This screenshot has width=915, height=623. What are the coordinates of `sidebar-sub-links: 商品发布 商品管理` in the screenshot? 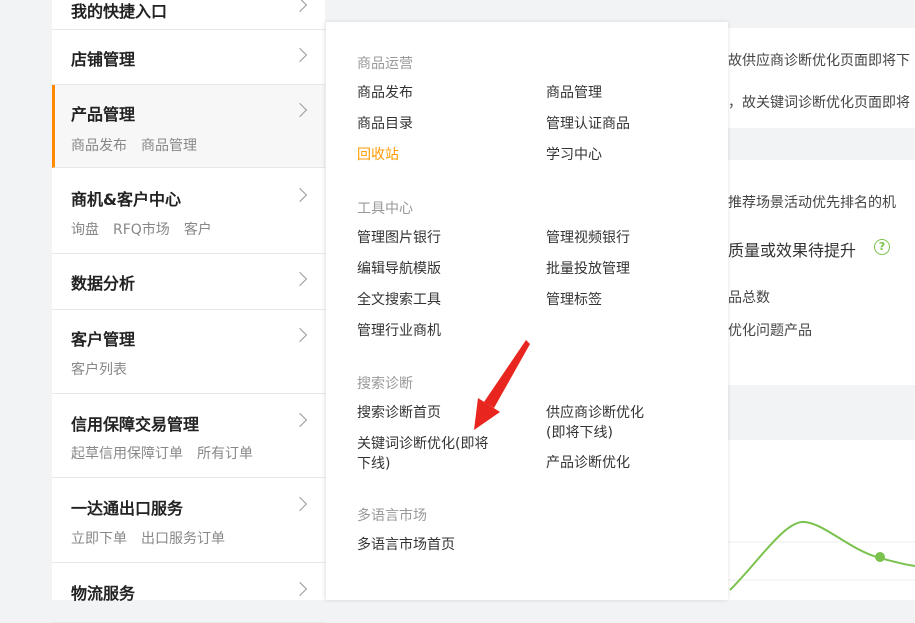 It's located at (141, 145).